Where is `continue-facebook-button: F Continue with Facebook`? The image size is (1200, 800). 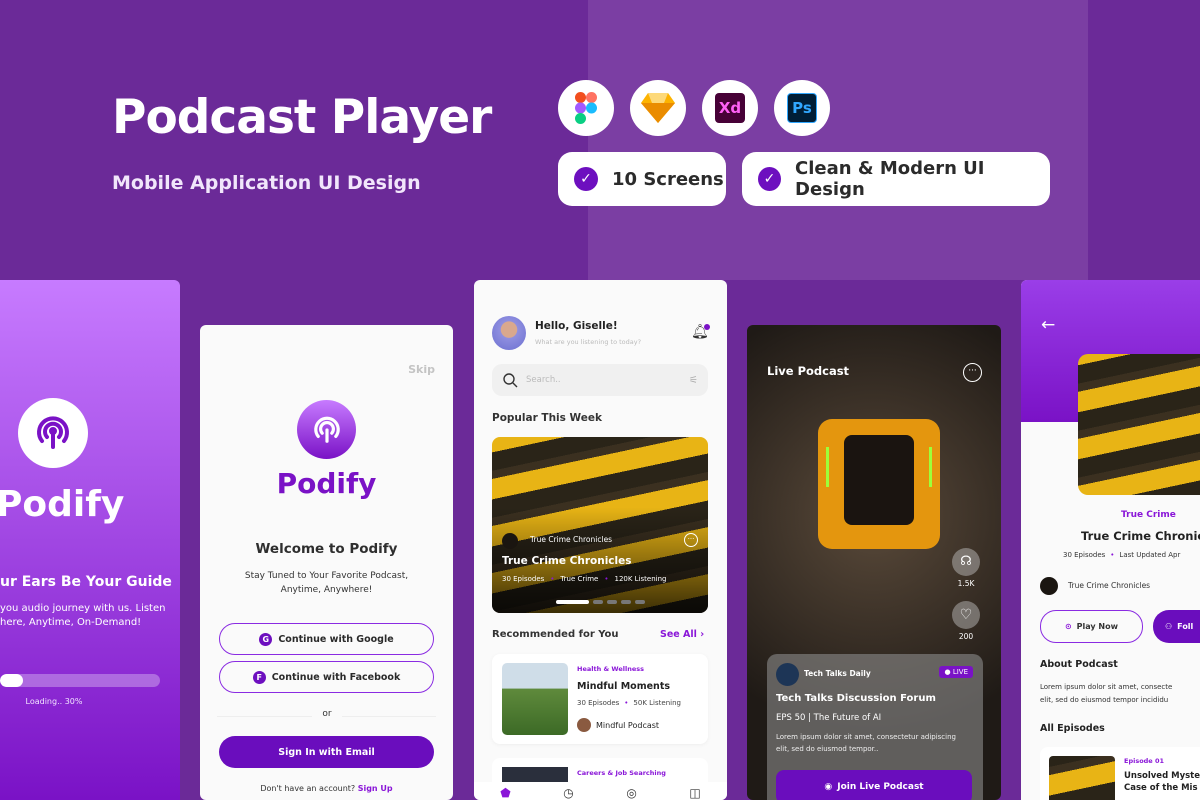 continue-facebook-button: F Continue with Facebook is located at coordinates (326, 677).